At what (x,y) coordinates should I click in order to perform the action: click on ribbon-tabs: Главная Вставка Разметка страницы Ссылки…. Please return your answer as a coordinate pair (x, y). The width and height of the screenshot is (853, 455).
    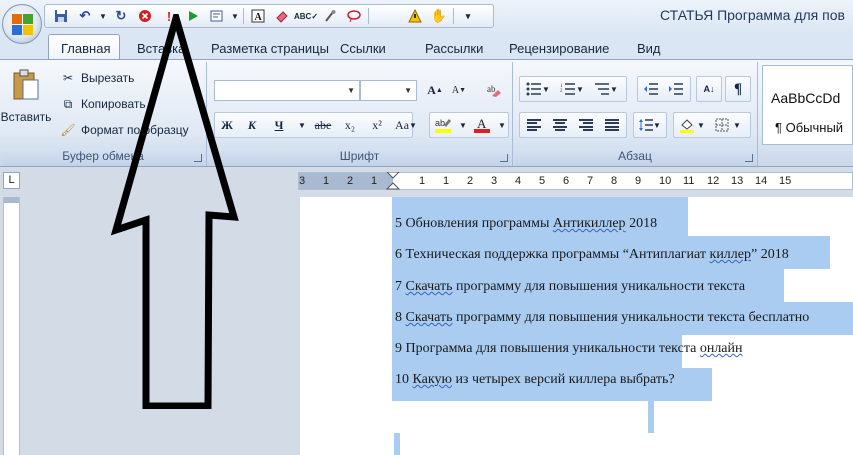
    Looking at the image, I should click on (426, 46).